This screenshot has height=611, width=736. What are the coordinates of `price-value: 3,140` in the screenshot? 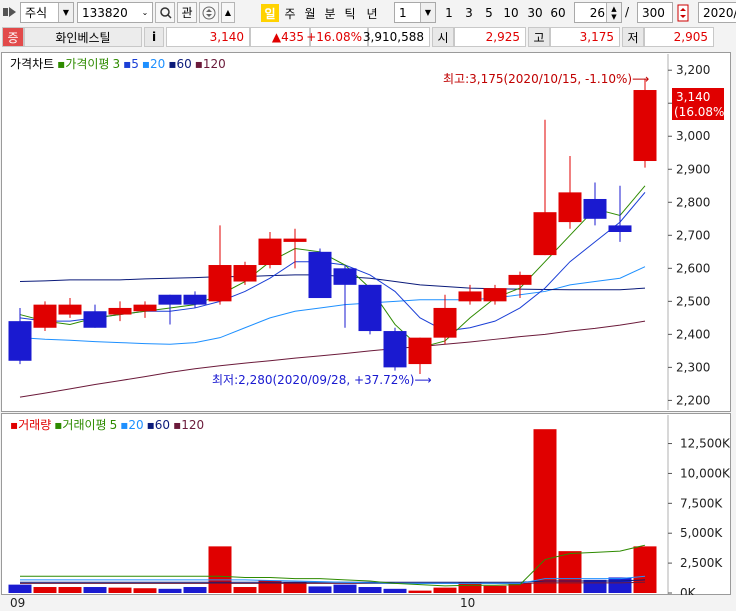 It's located at (226, 37).